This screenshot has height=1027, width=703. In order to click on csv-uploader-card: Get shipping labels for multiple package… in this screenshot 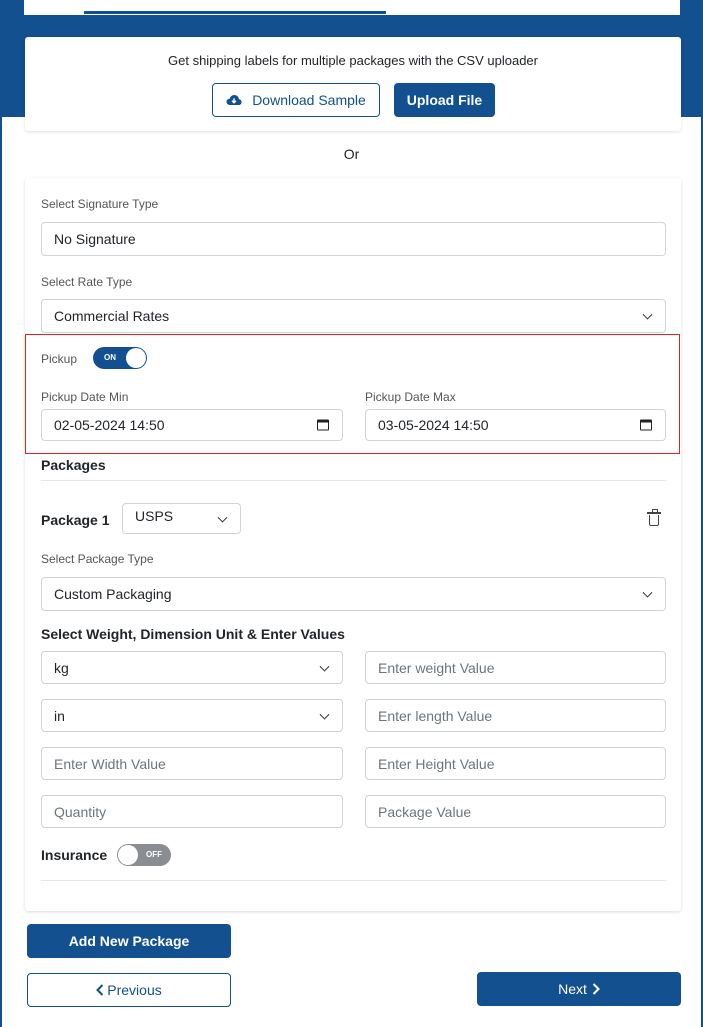, I will do `click(353, 84)`.